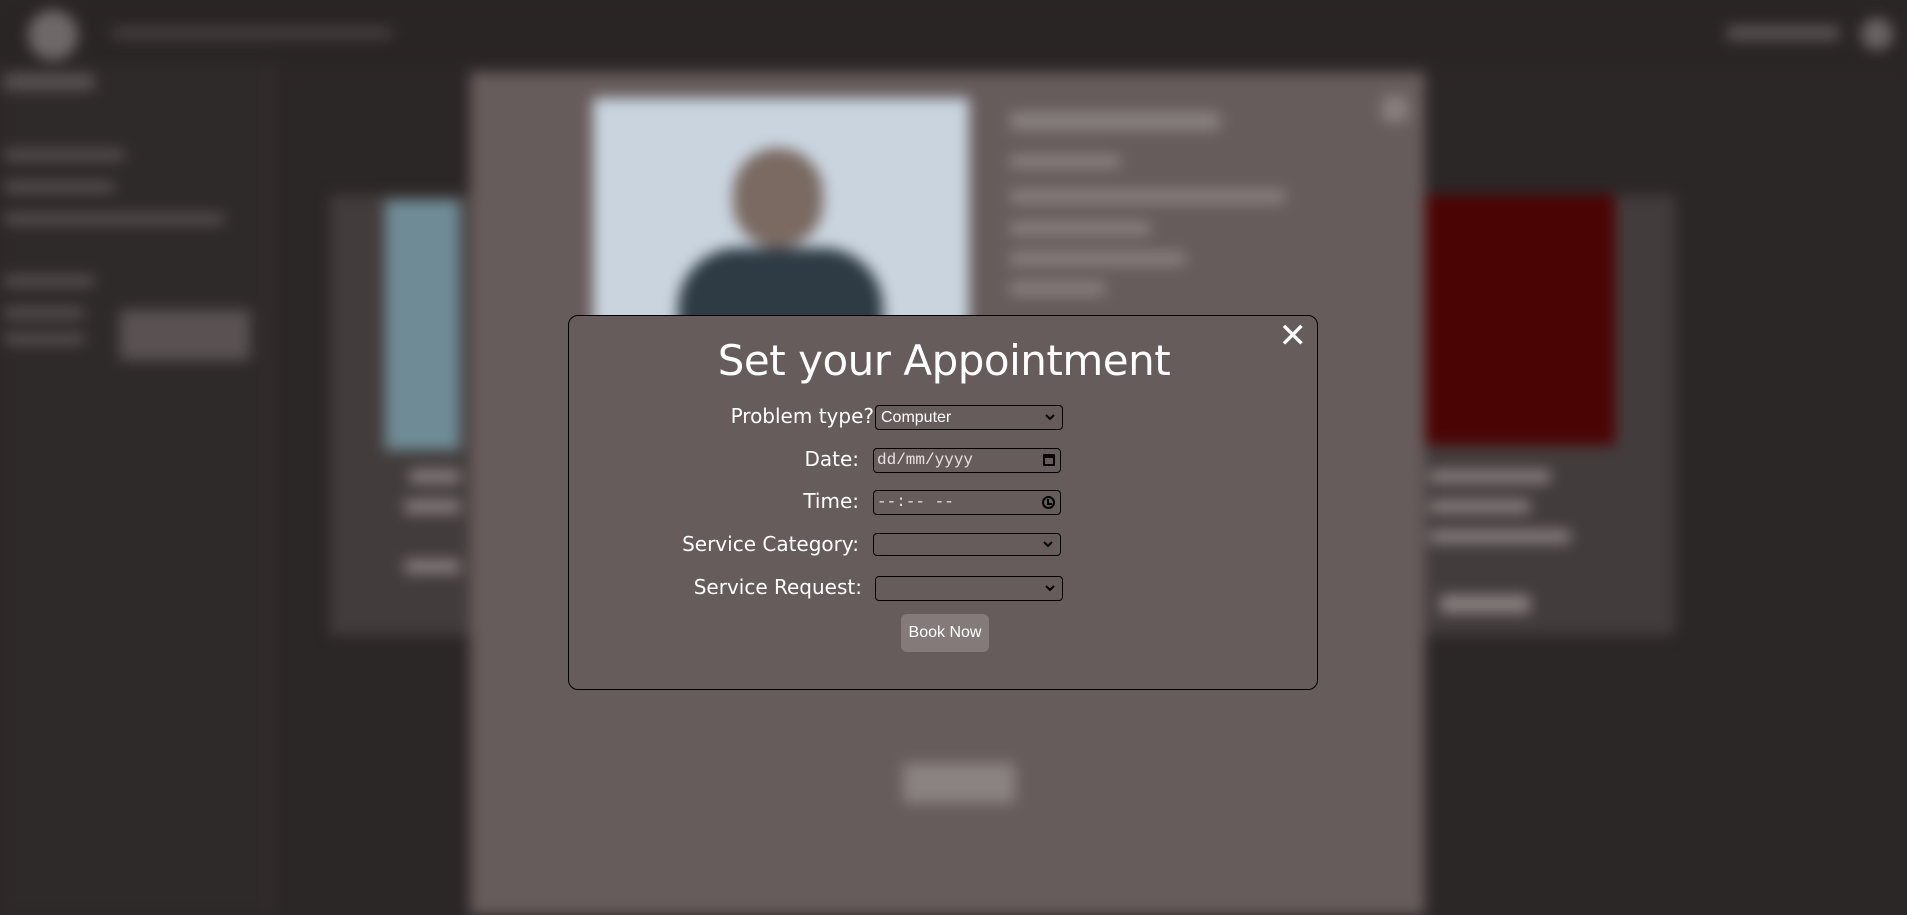 The image size is (1907, 915). Describe the element at coordinates (1395, 109) in the screenshot. I see `background-close-icon` at that location.